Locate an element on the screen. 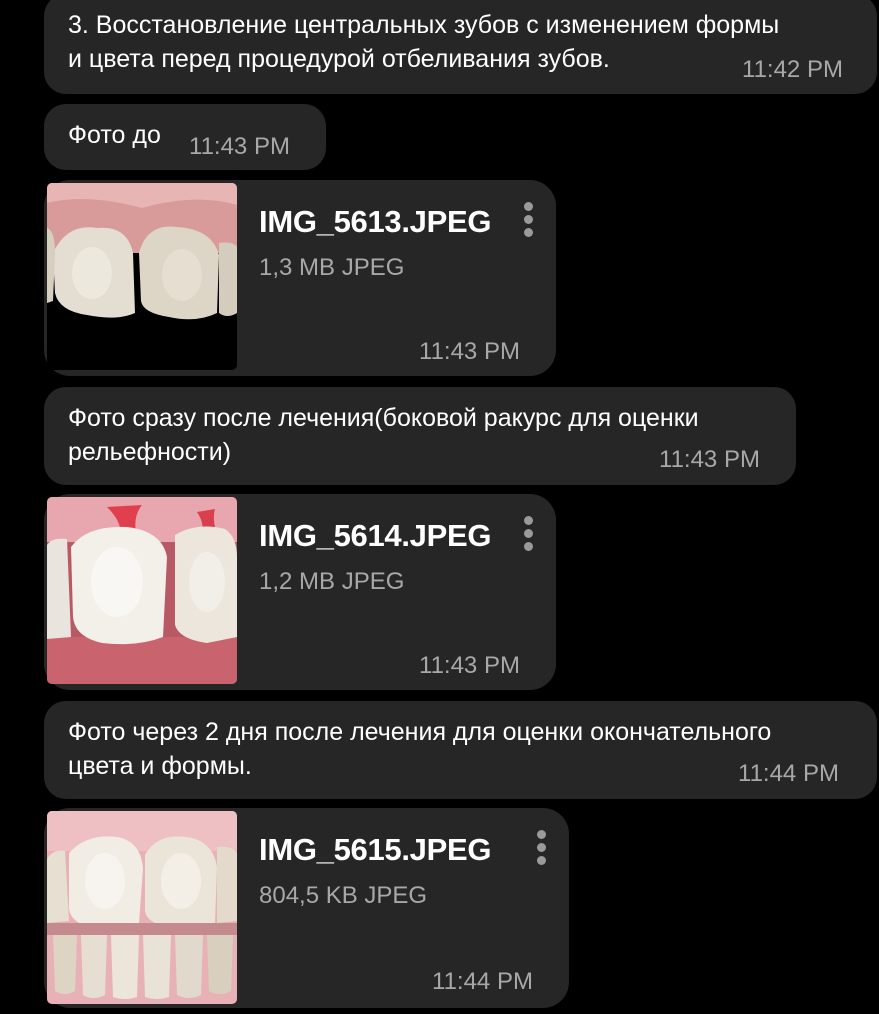 Image resolution: width=879 pixels, height=1014 pixels. file-attachment: IMG_5614.JPEG 1,2 MB JPEG 11:43 PM is located at coordinates (300, 592).